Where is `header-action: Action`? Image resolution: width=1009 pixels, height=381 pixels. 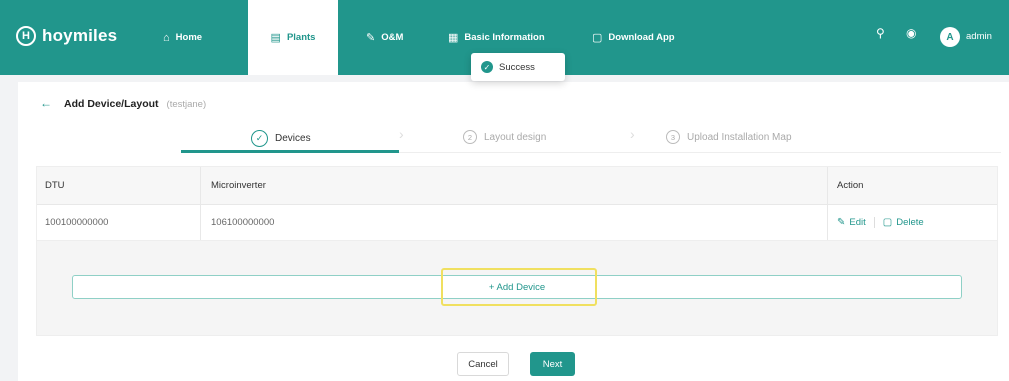
header-action: Action is located at coordinates (850, 185).